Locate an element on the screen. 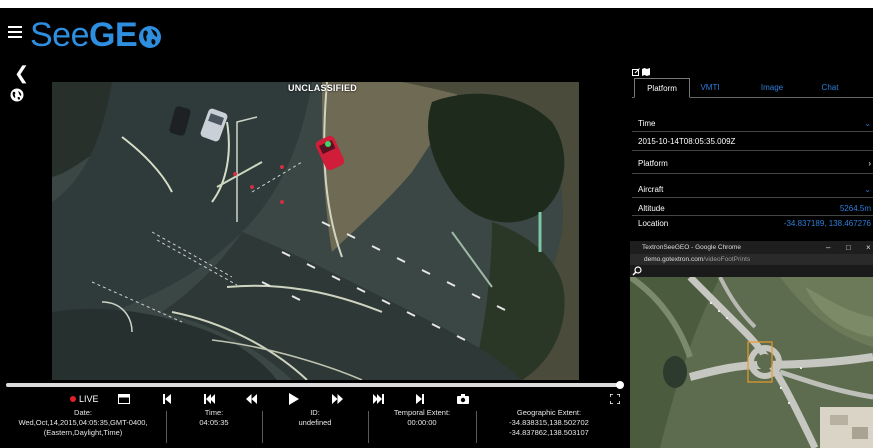  tab-vmti: VMTI is located at coordinates (710, 88).